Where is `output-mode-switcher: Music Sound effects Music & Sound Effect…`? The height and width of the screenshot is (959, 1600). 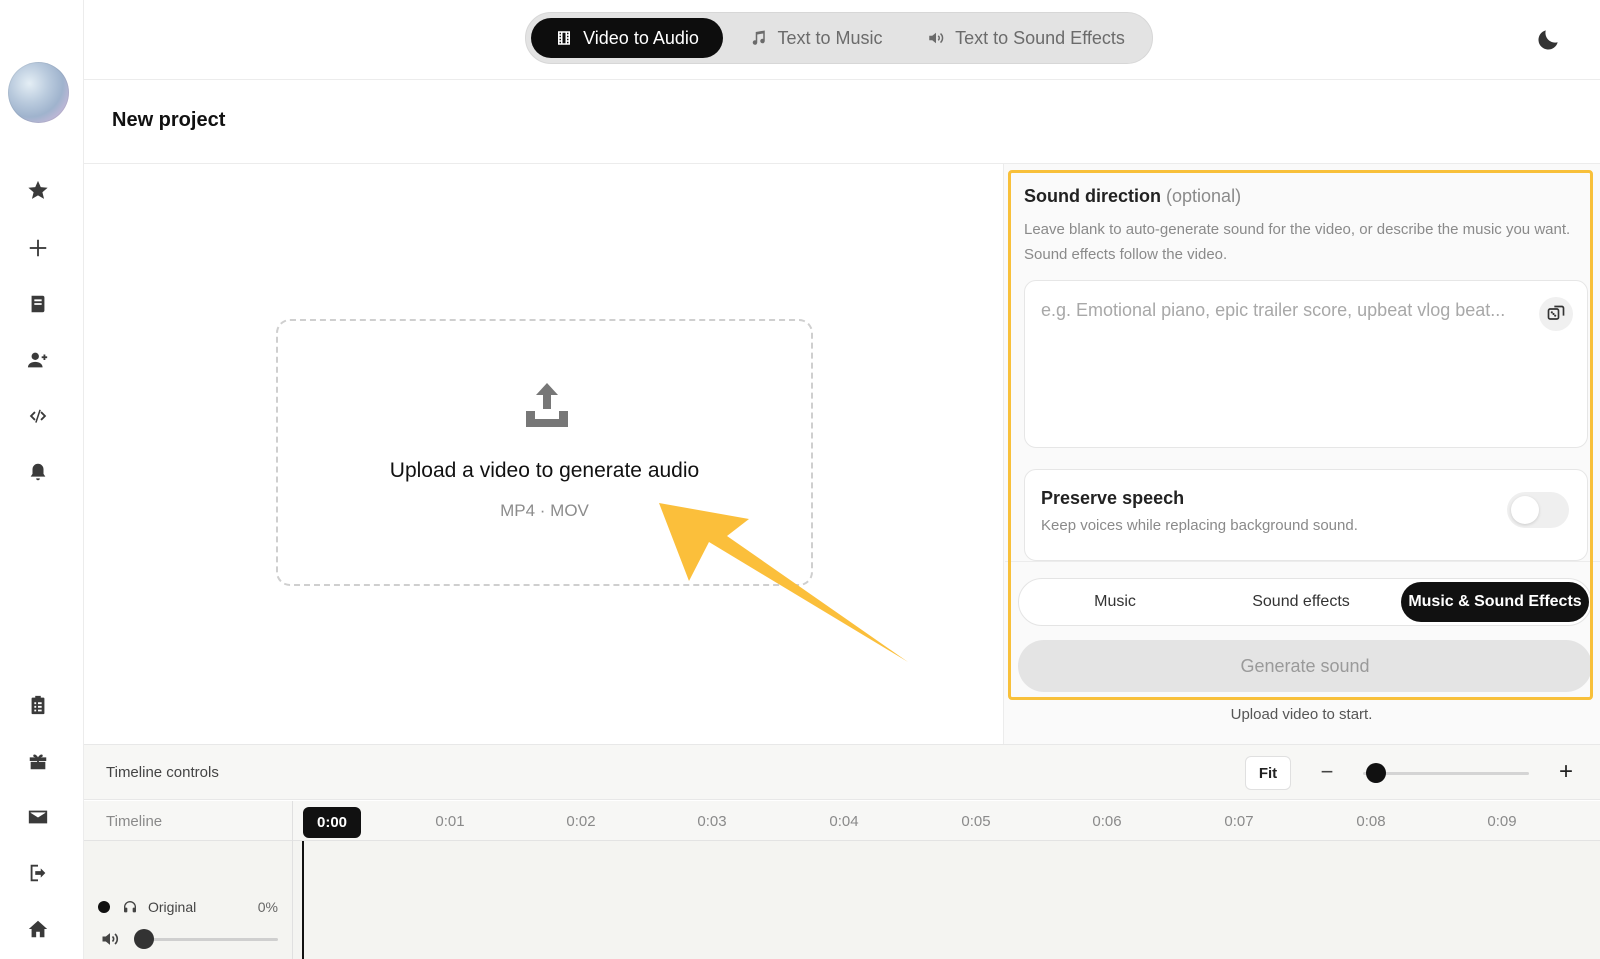
output-mode-switcher: Music Sound effects Music & Sound Effect… is located at coordinates (1305, 602).